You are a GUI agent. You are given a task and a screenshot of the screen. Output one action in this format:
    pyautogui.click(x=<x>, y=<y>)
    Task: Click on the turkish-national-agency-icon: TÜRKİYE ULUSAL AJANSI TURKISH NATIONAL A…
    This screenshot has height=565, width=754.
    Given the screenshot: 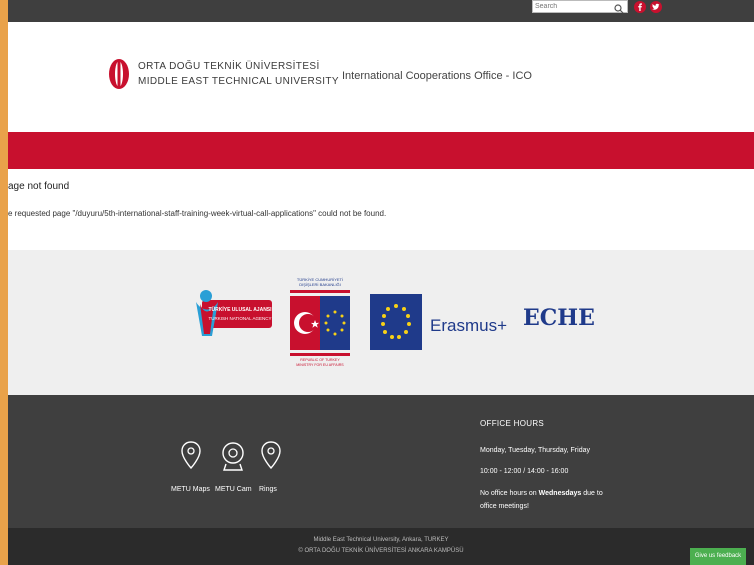 What is the action you would take?
    pyautogui.click(x=234, y=313)
    